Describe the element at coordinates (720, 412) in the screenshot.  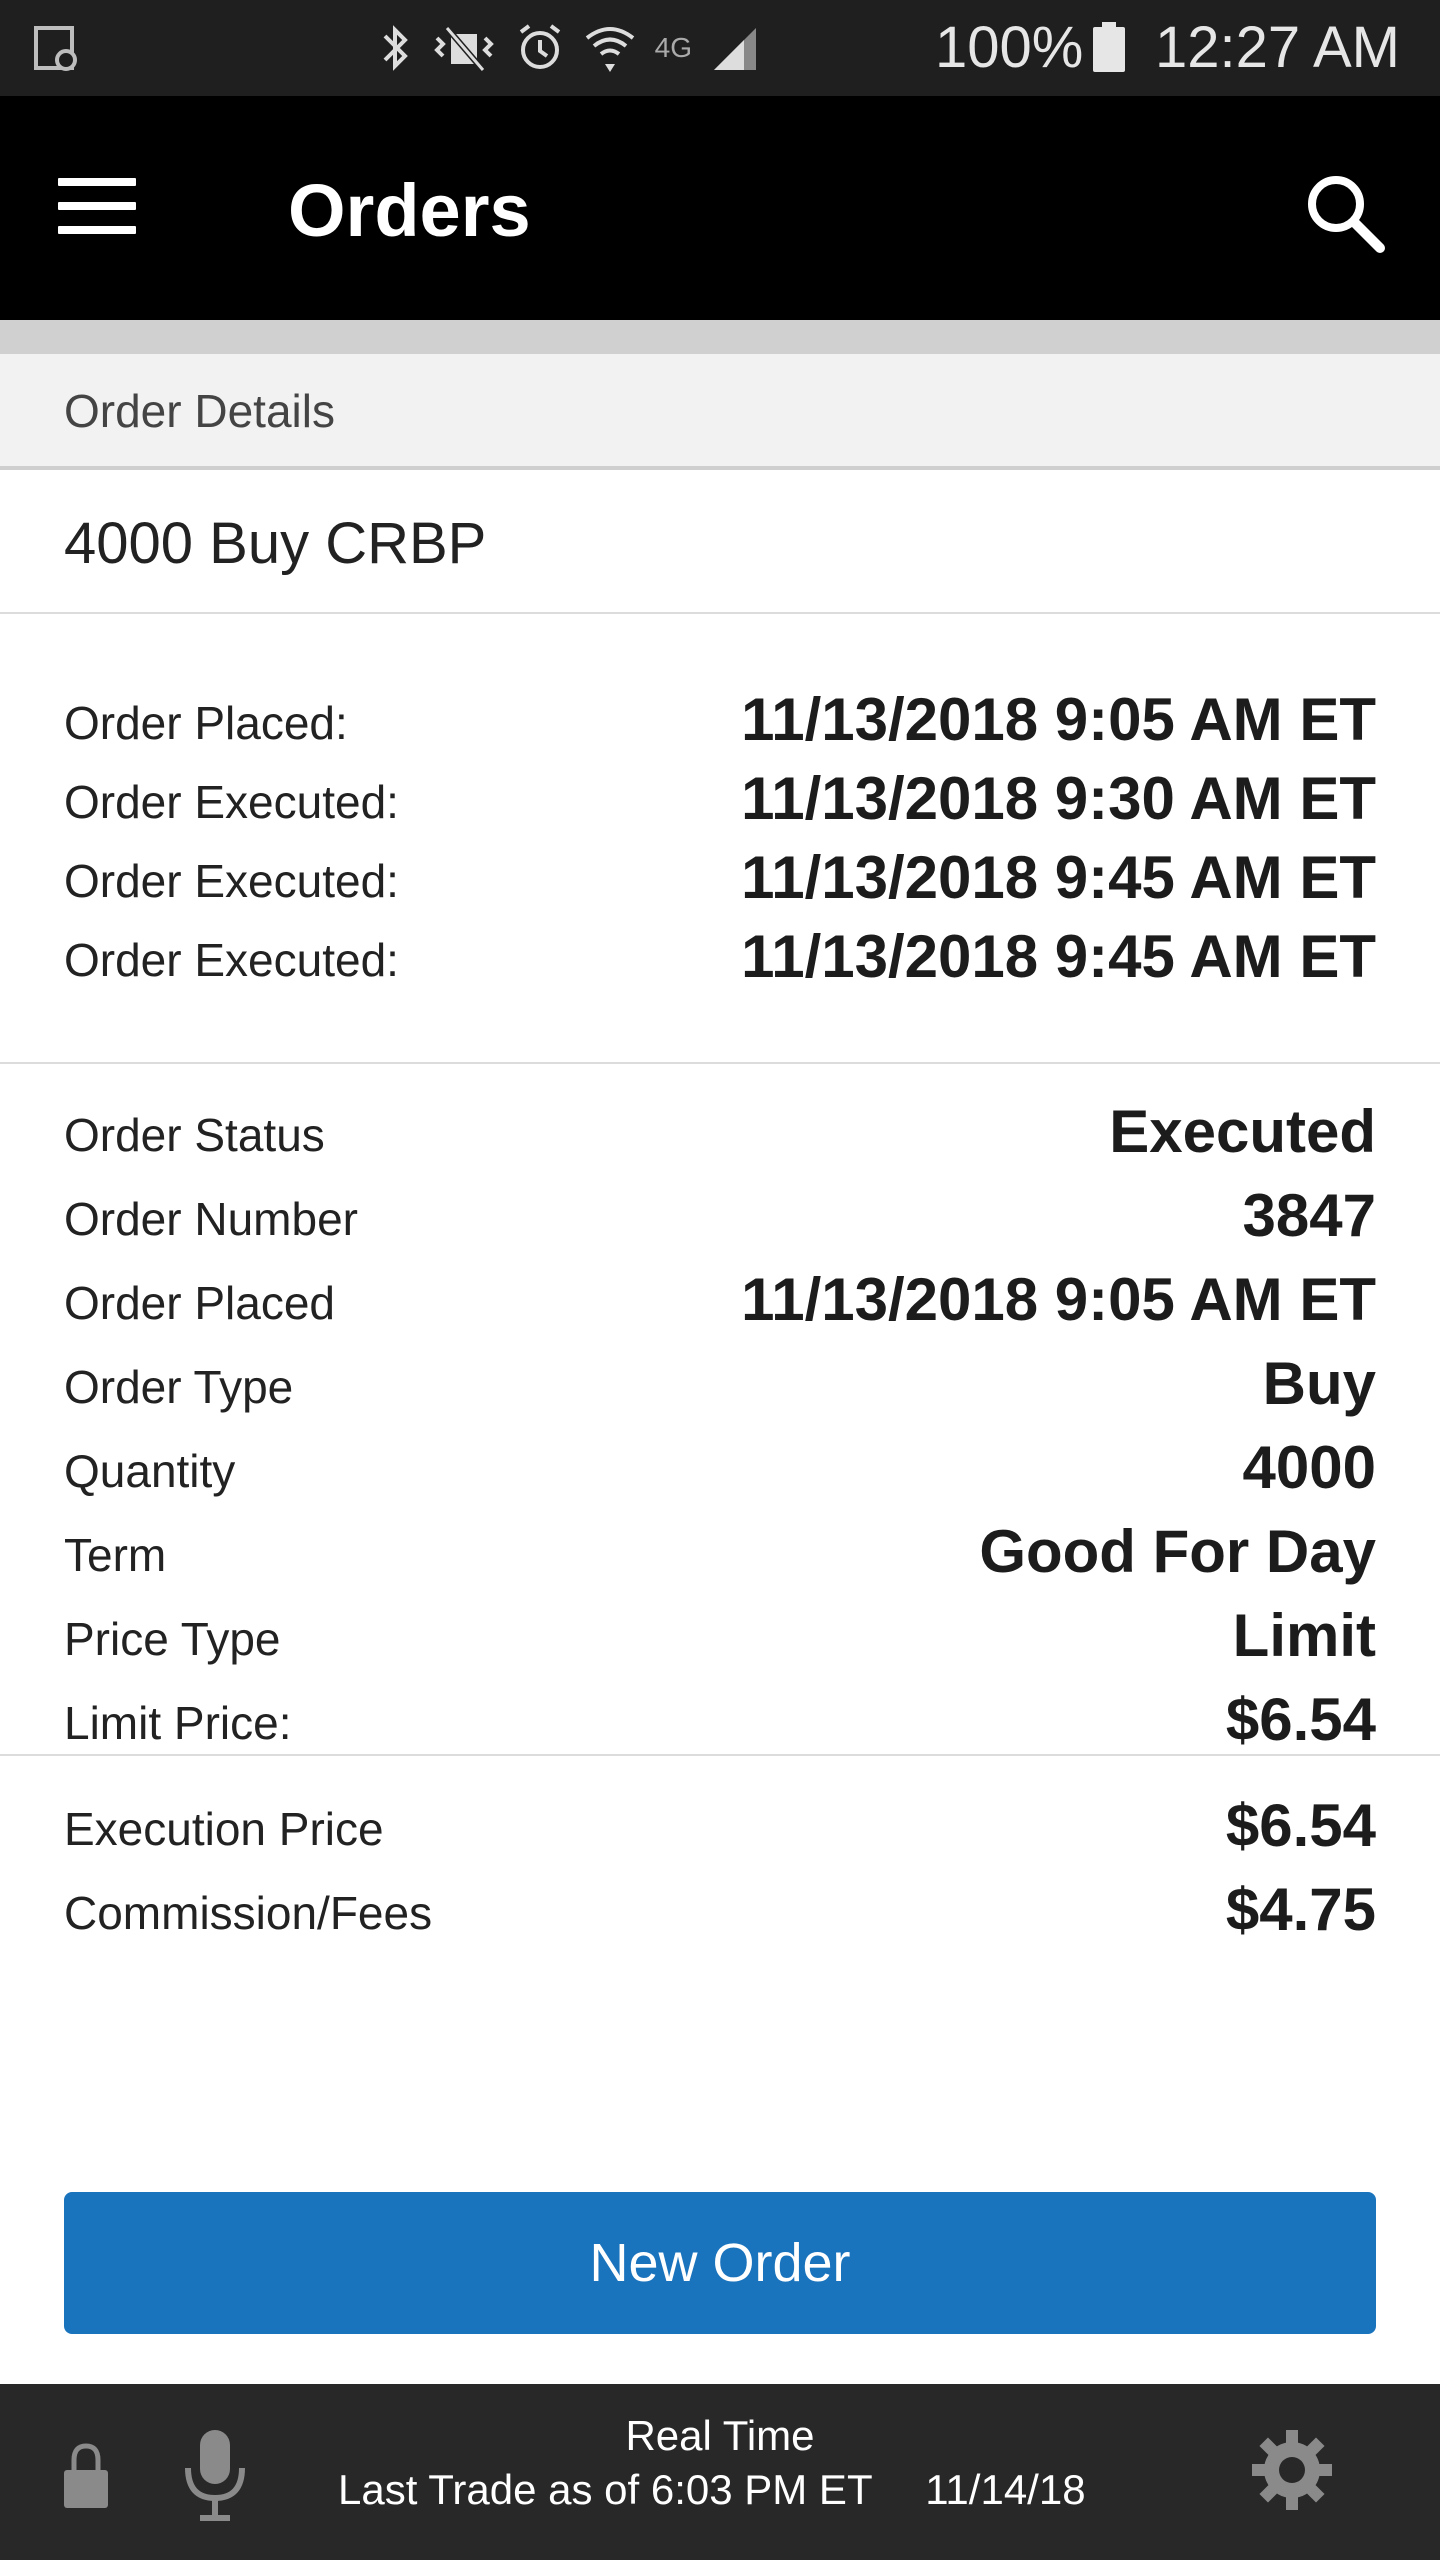
I see `section-header: Order Details` at that location.